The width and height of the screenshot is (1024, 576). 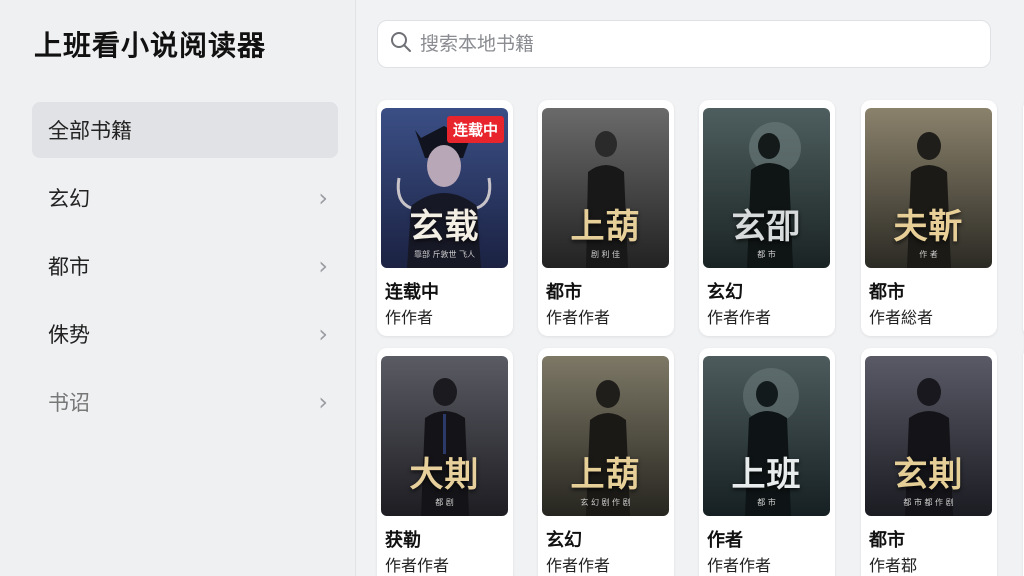 What do you see at coordinates (725, 540) in the screenshot?
I see `book-title: 作者` at bounding box center [725, 540].